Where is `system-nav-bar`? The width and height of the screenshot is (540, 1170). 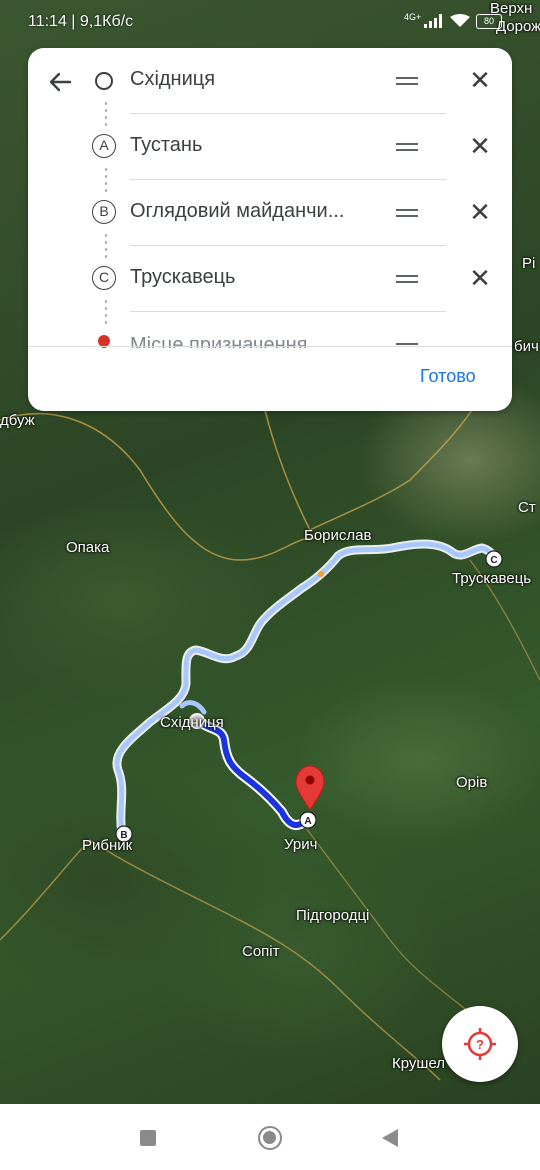
system-nav-bar is located at coordinates (270, 1137).